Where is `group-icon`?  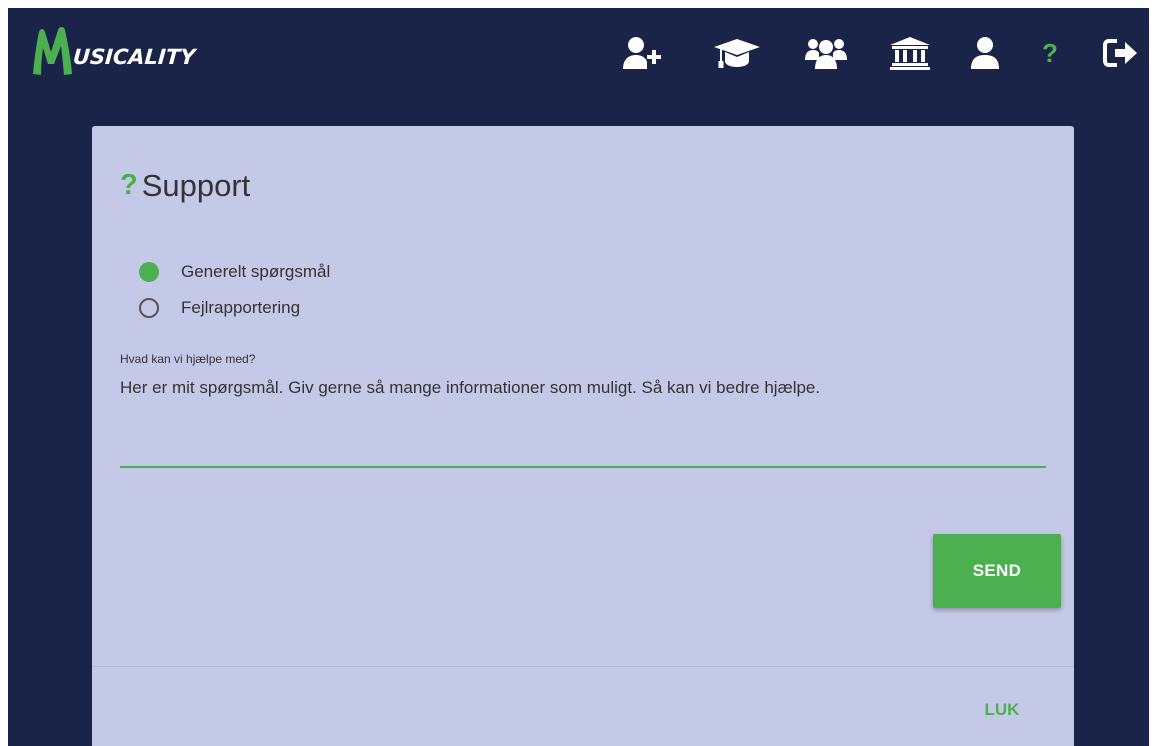 group-icon is located at coordinates (826, 54).